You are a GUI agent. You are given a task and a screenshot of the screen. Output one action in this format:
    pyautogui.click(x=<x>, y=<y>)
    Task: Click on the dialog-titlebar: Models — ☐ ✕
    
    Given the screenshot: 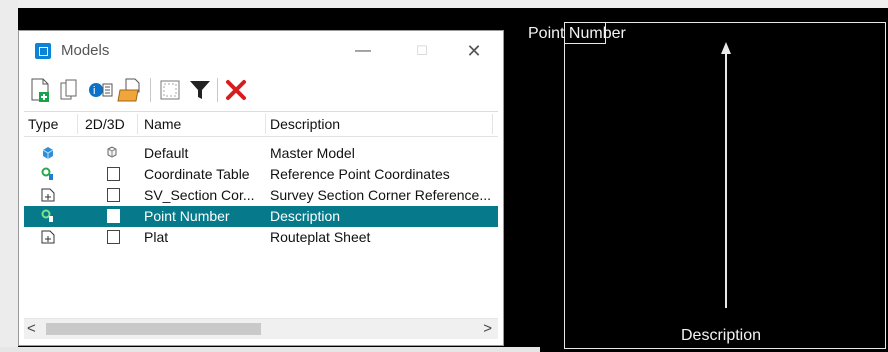 What is the action you would take?
    pyautogui.click(x=261, y=51)
    